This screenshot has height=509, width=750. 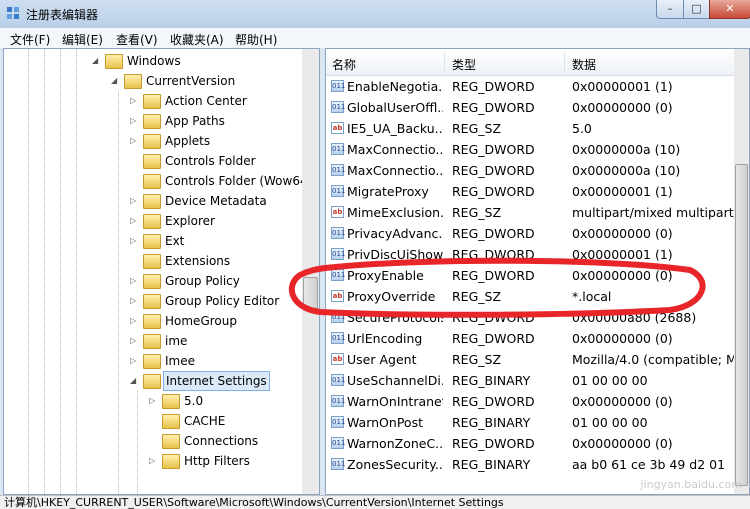 What do you see at coordinates (464, 64) in the screenshot?
I see `column-header-type: 类型` at bounding box center [464, 64].